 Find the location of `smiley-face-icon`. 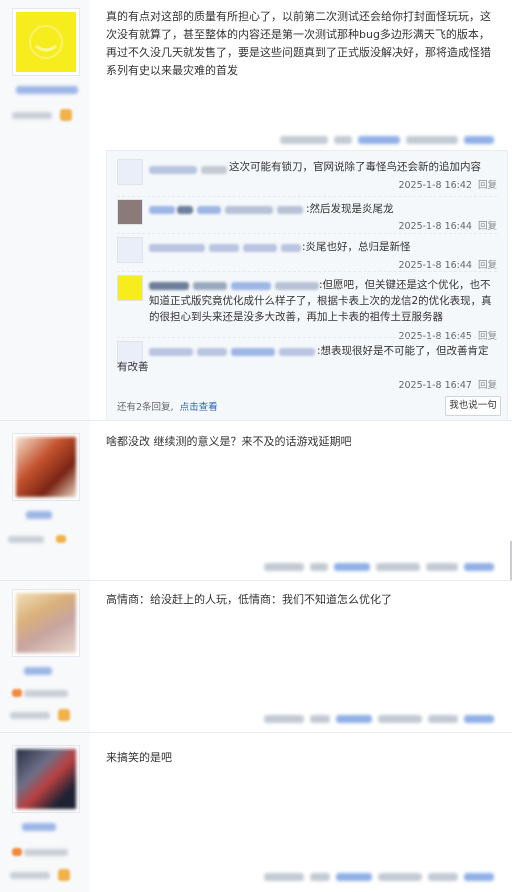

smiley-face-icon is located at coordinates (46, 42).